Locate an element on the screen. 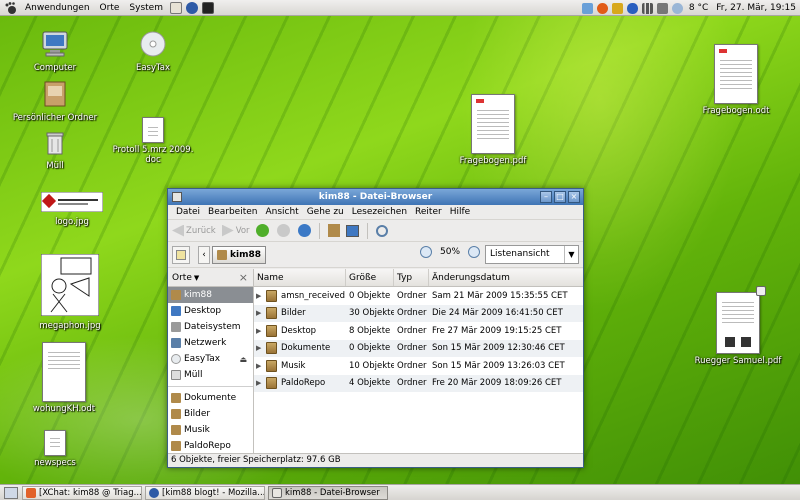 The image size is (800, 500). sidebar-item-music: Musik is located at coordinates (210, 430).